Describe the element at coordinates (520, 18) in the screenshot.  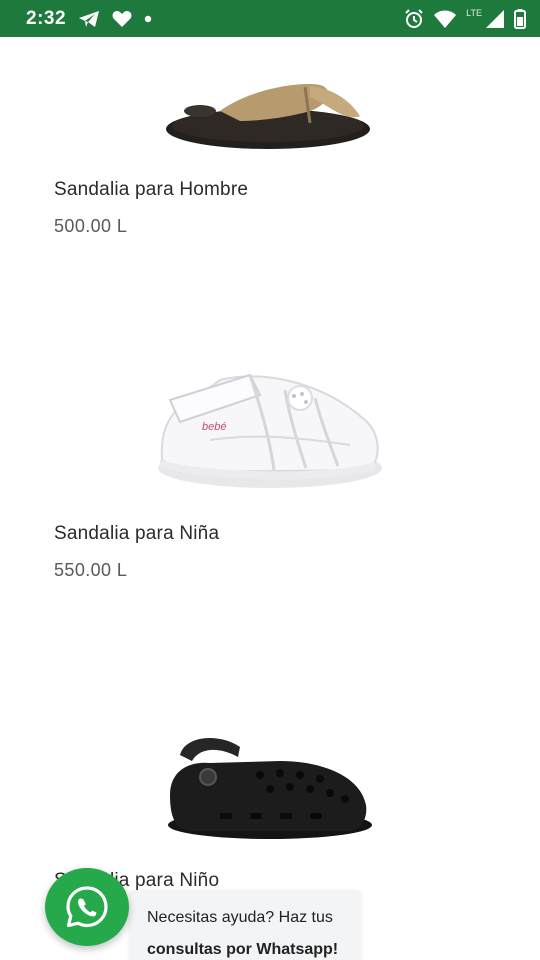
I see `battery-icon` at that location.